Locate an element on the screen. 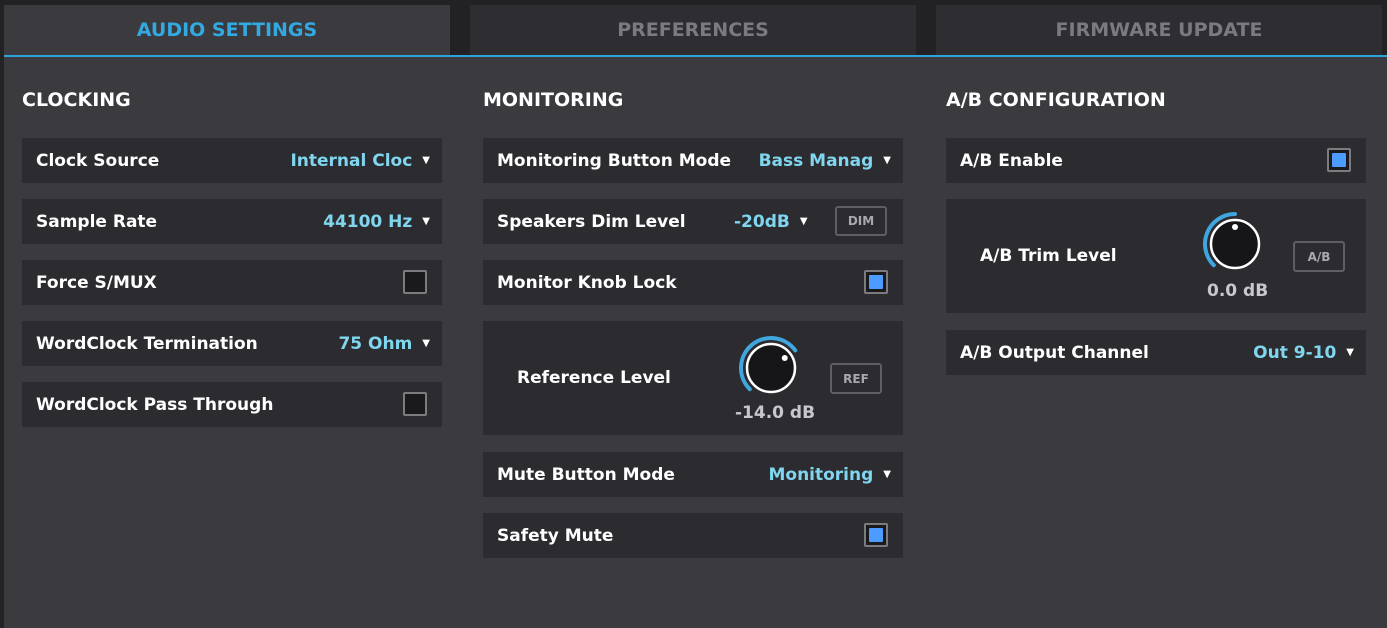  ab-enable-checkbox is located at coordinates (1339, 160).